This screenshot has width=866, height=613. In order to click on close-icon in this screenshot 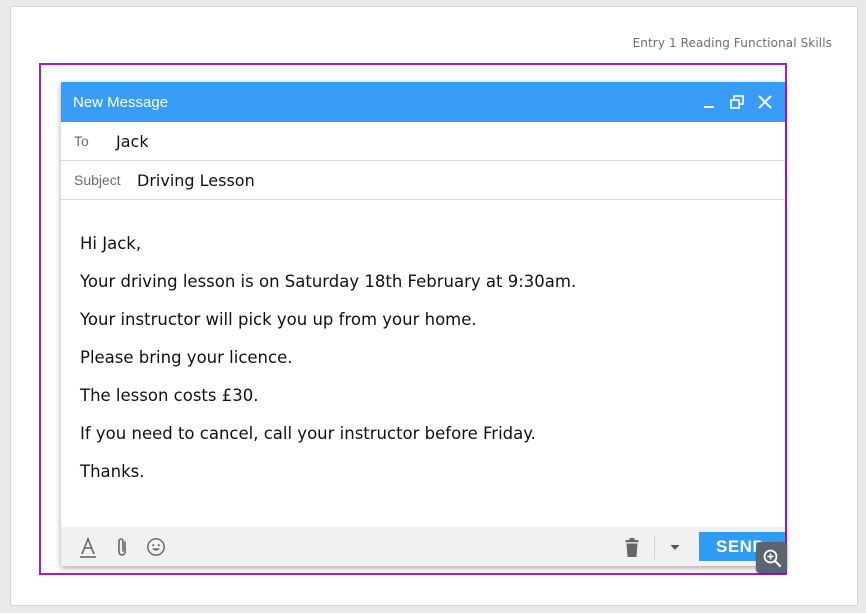, I will do `click(765, 102)`.